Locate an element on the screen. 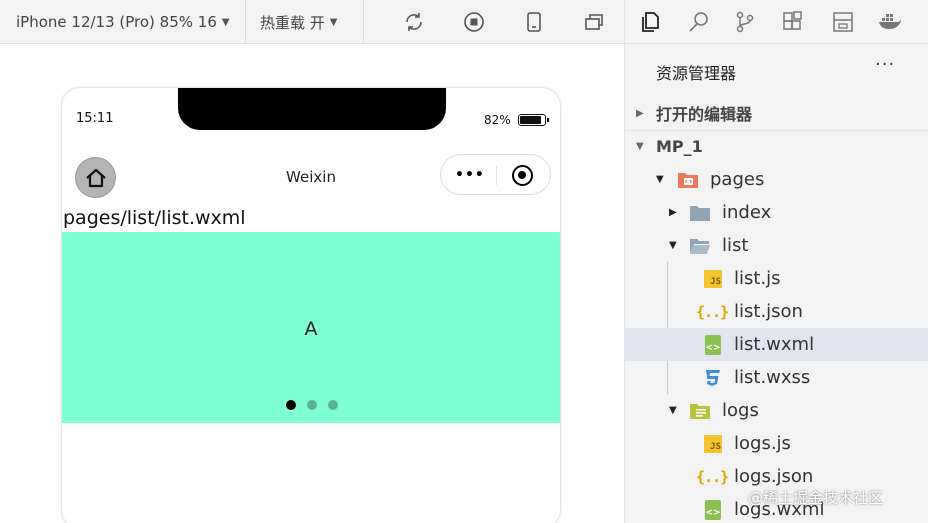 The height and width of the screenshot is (523, 928). project-section: ▼ MP_1 is located at coordinates (776, 146).